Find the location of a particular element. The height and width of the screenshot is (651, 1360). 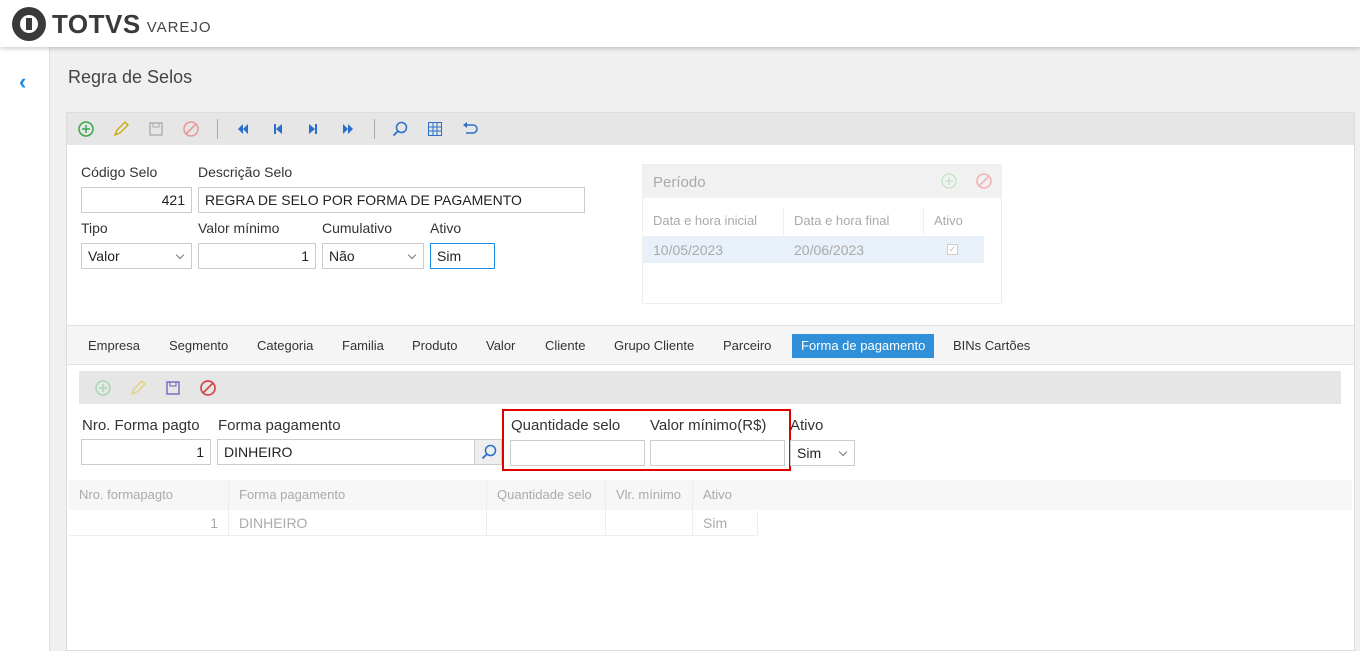

first-icon is located at coordinates (243, 129).